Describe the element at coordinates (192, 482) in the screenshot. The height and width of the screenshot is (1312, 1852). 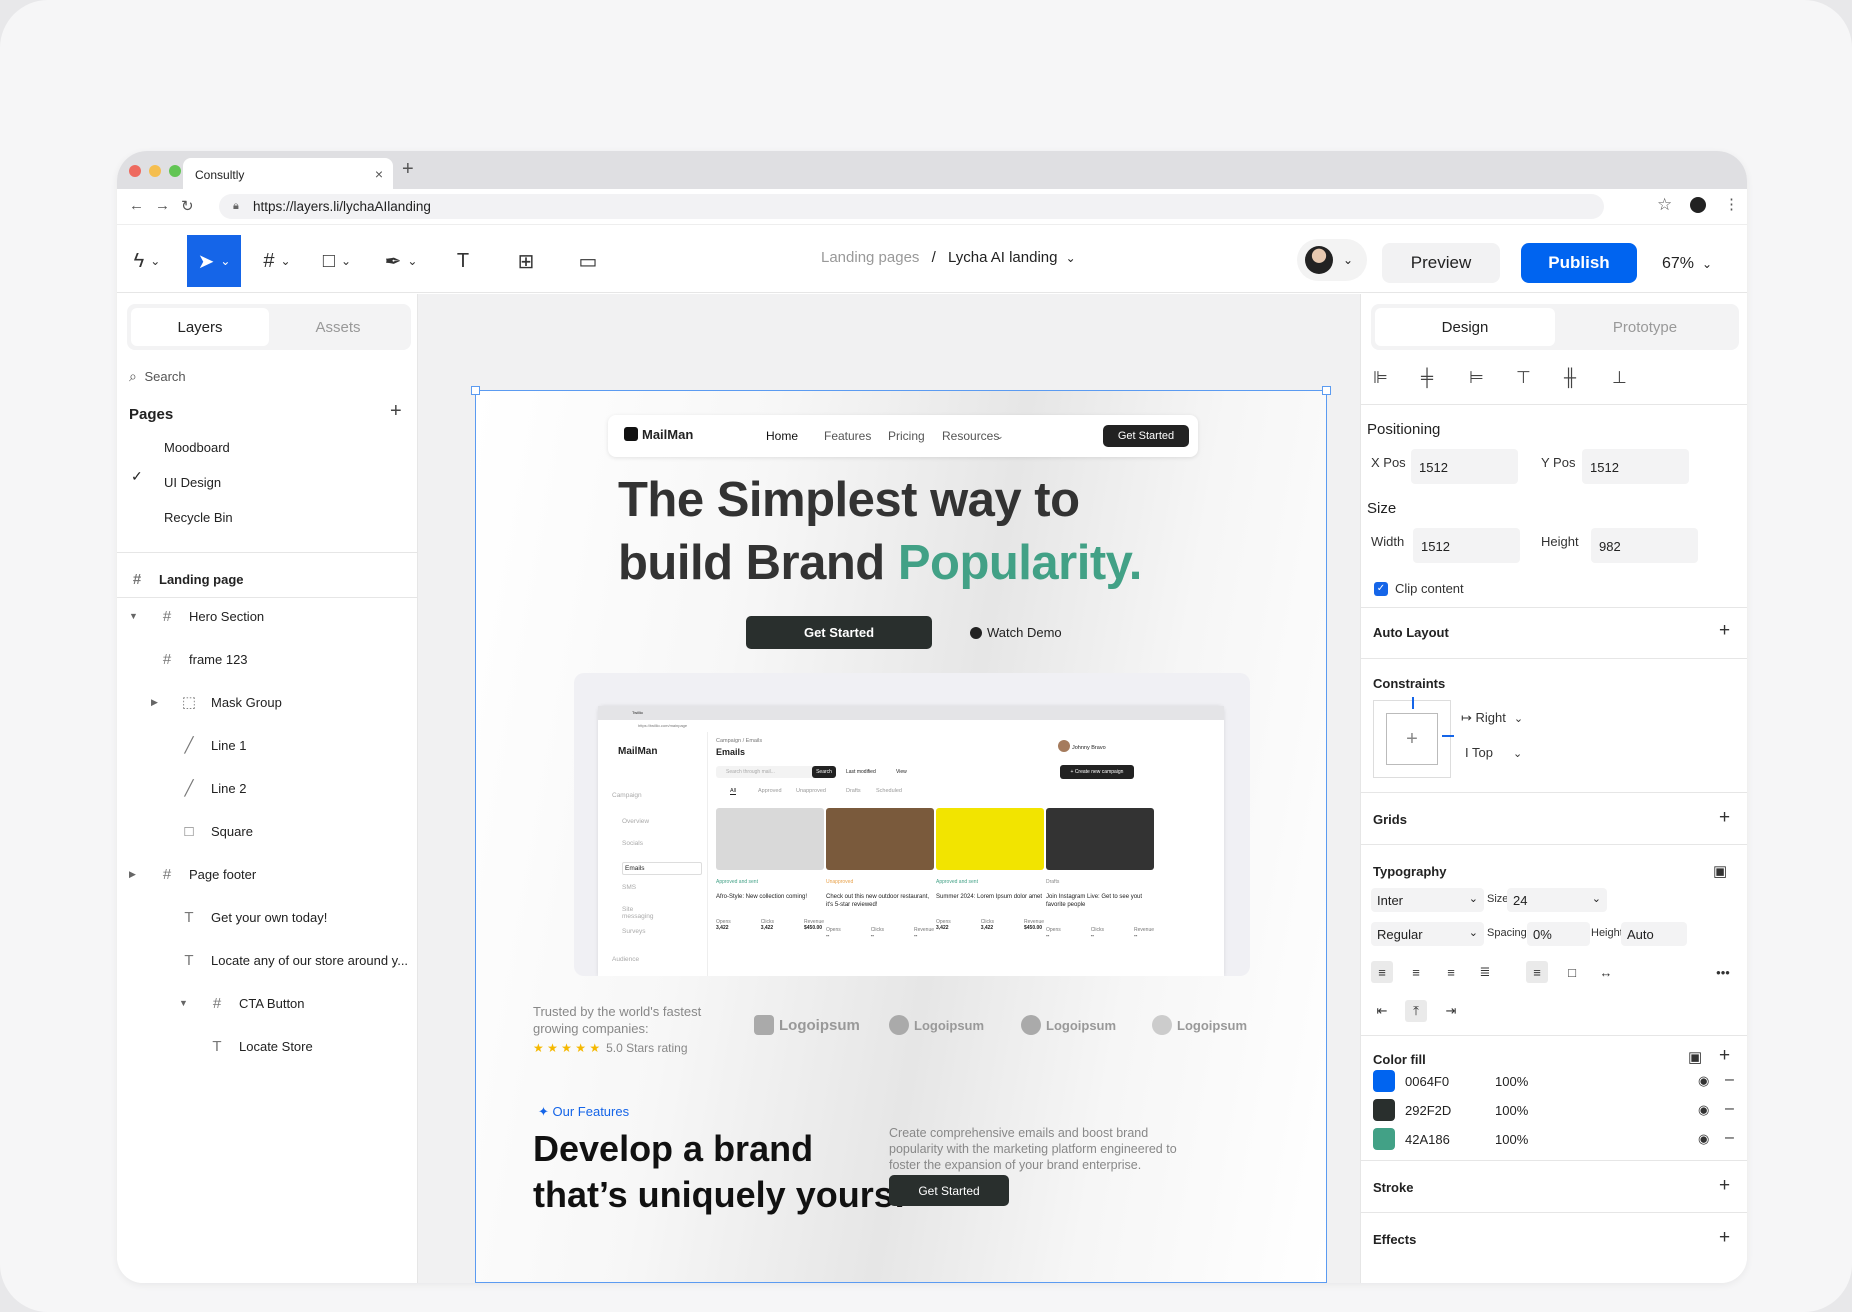
I see `page-item-ui-design: UI Design` at that location.